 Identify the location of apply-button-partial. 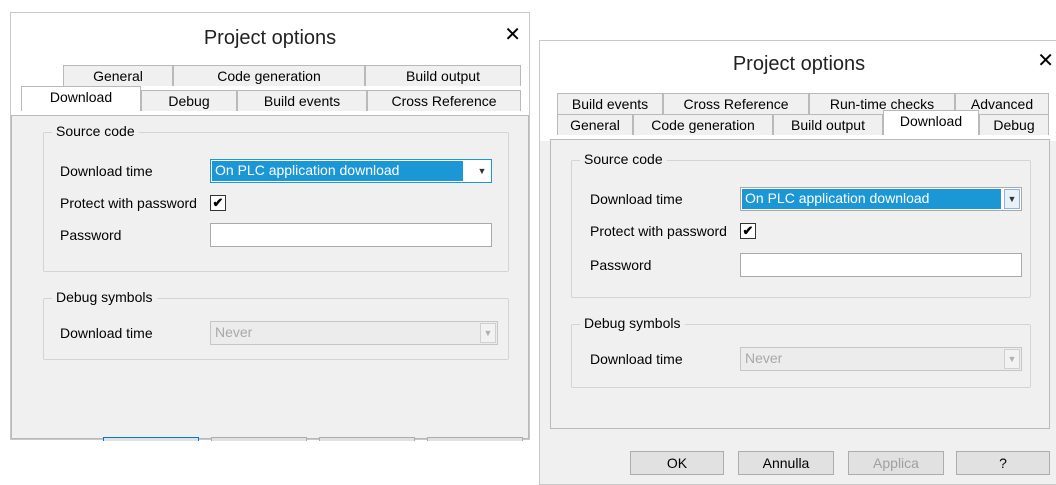
(367, 439).